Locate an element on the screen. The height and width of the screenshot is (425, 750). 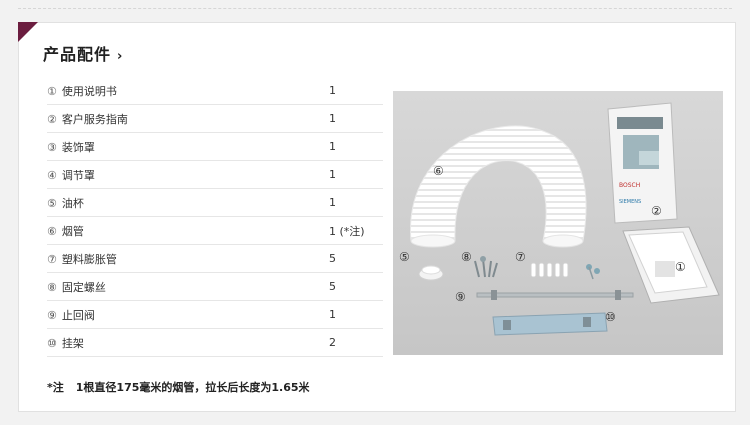
table-row: ② 客户服务指南 1 is located at coordinates (215, 118).